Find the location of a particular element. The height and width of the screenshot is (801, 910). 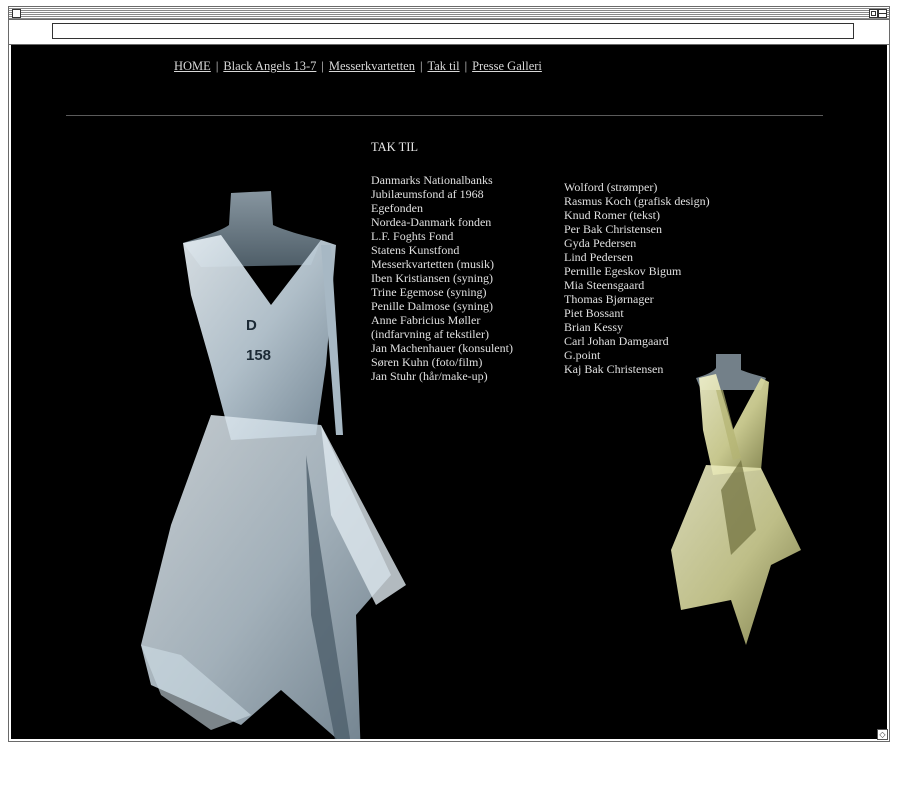

collapse-box-icon is located at coordinates (882, 13).